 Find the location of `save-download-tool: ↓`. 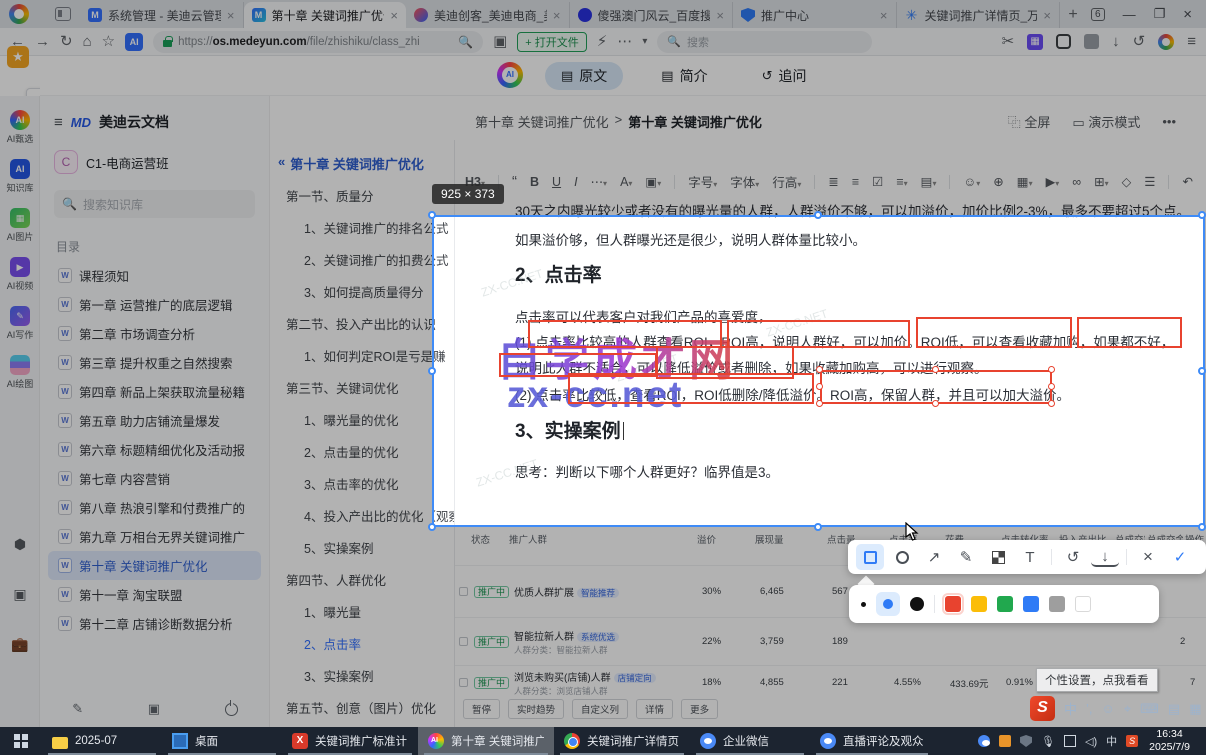

save-download-tool: ↓ is located at coordinates (1105, 557).